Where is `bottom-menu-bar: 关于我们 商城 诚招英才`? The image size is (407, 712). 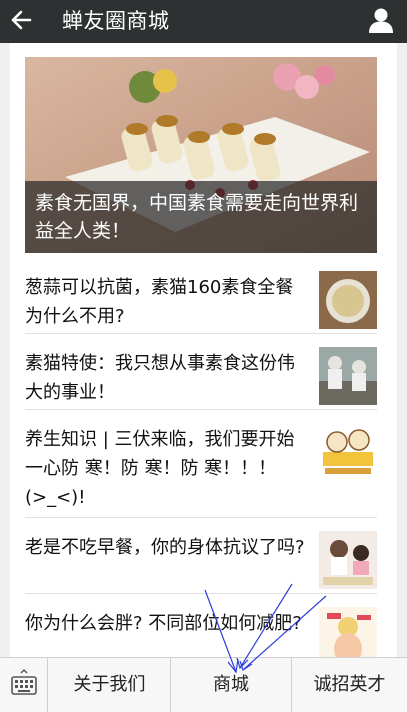 bottom-menu-bar: 关于我们 商城 诚招英才 is located at coordinates (203, 684).